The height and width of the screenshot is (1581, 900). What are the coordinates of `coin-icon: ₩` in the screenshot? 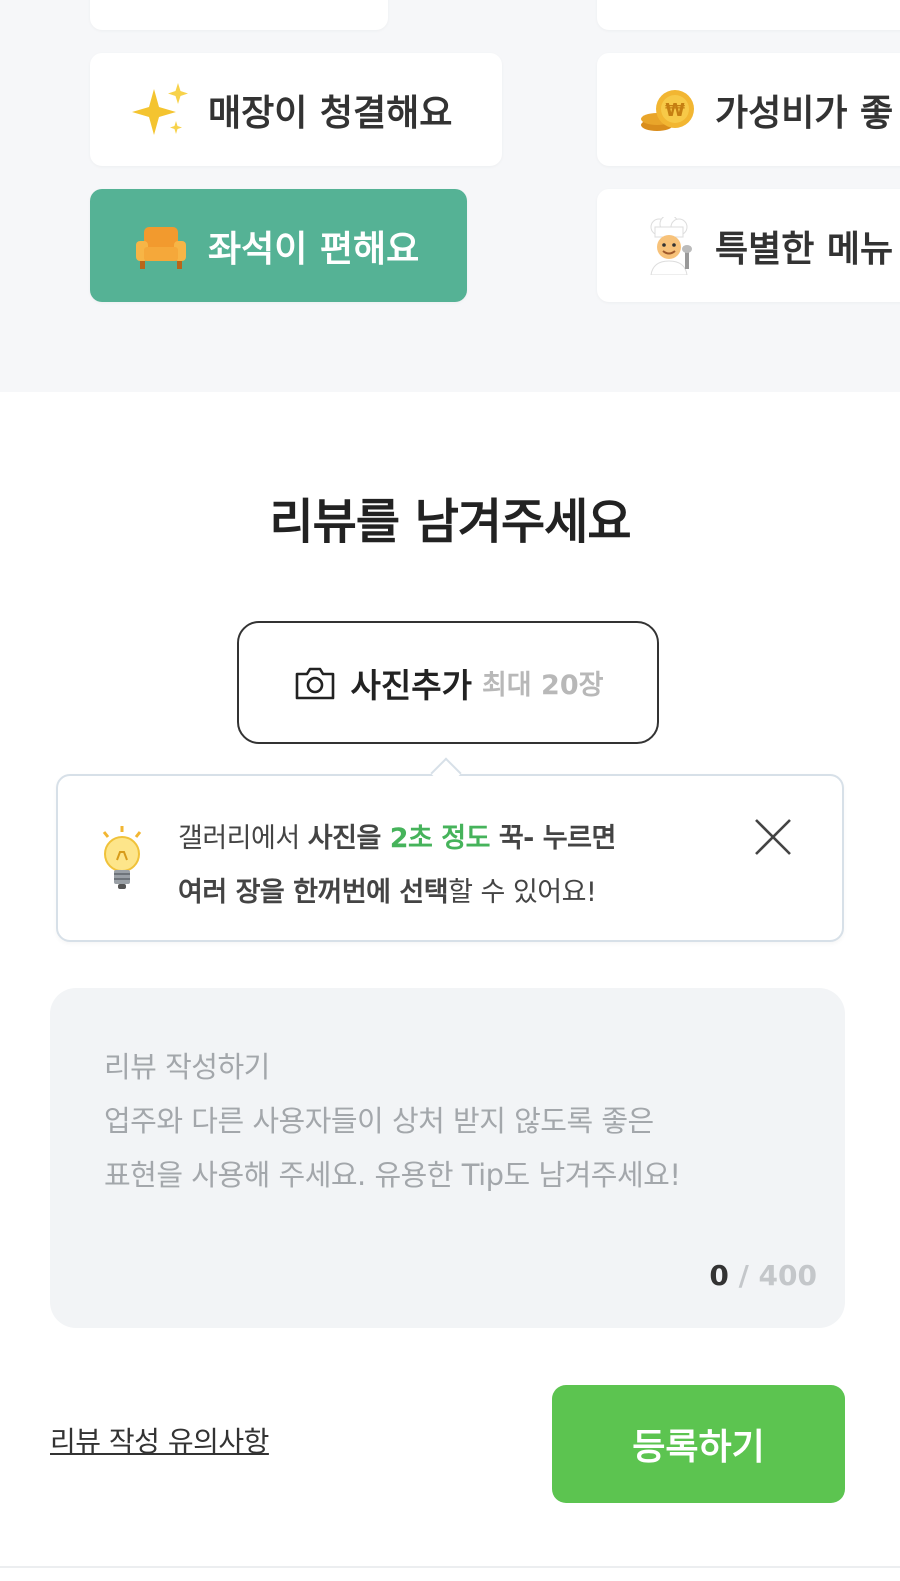 It's located at (668, 110).